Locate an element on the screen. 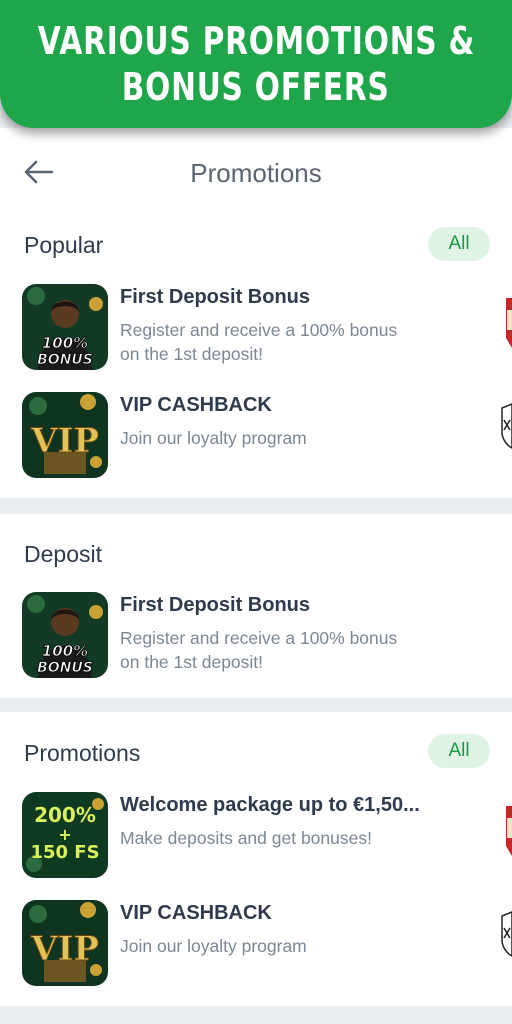  section-title: Deposit is located at coordinates (63, 554).